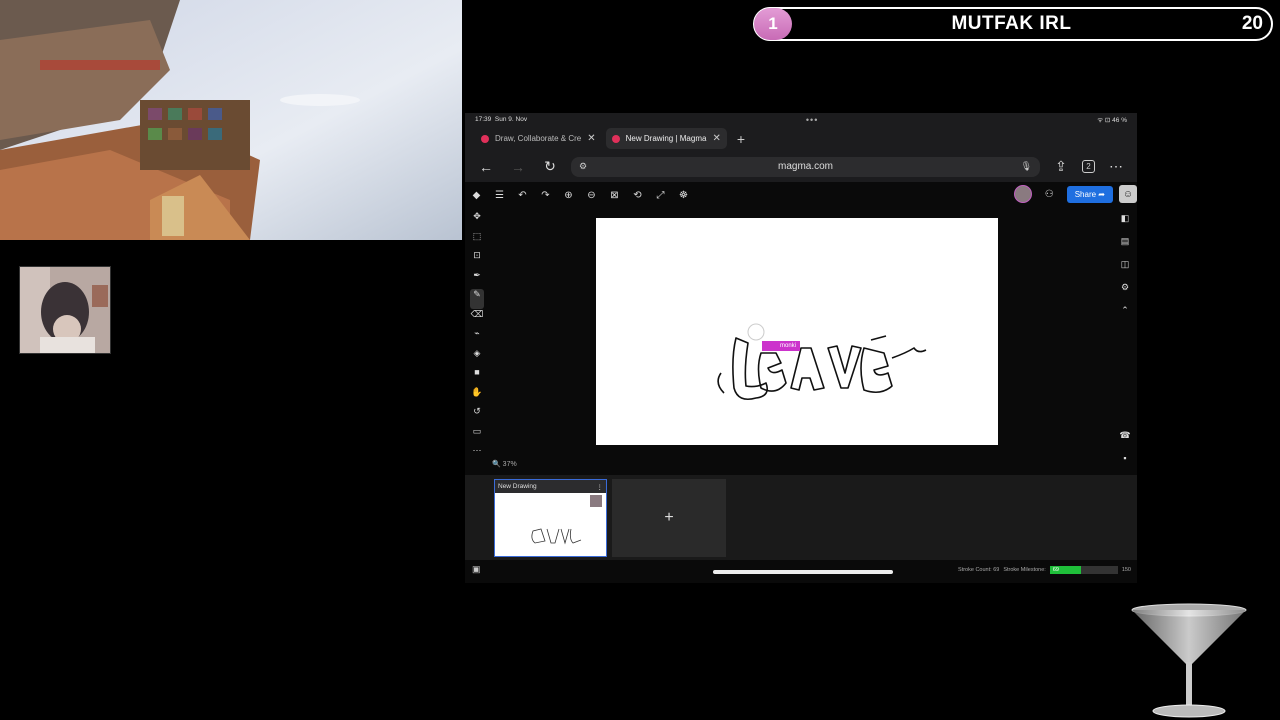 The height and width of the screenshot is (720, 1280). What do you see at coordinates (499, 195) in the screenshot?
I see `menu-icon: ☰` at bounding box center [499, 195].